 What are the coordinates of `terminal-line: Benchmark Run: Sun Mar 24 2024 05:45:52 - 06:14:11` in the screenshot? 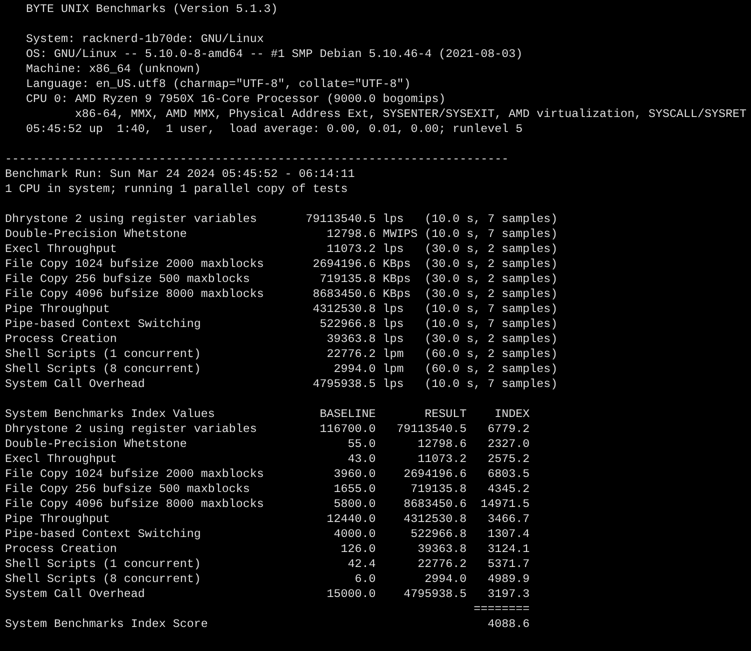 It's located at (180, 174).